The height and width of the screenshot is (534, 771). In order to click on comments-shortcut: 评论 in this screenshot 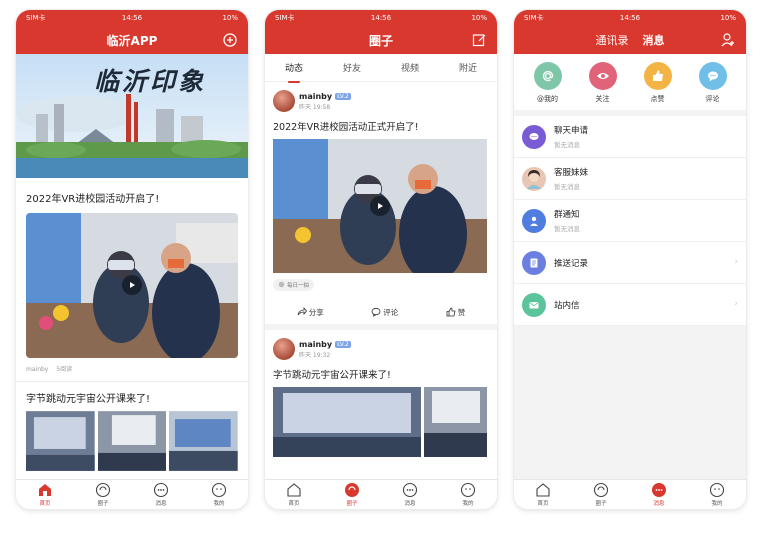, I will do `click(712, 83)`.